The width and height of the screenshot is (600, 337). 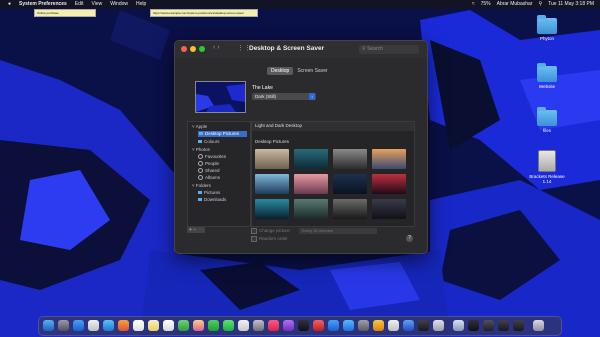 I want to click on folder-icon, so click(x=547, y=24).